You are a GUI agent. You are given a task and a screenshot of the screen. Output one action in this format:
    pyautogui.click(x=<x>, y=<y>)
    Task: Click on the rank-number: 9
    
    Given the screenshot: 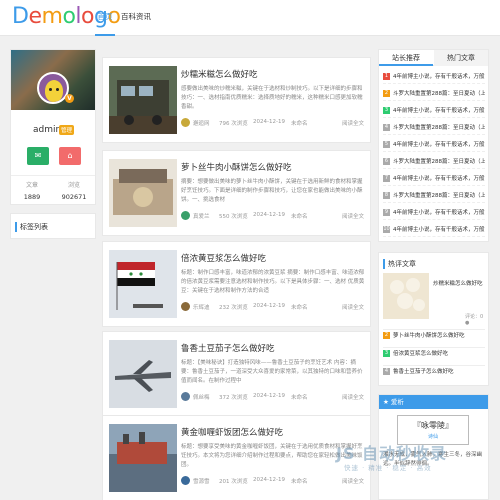 What is the action you would take?
    pyautogui.click(x=386, y=212)
    